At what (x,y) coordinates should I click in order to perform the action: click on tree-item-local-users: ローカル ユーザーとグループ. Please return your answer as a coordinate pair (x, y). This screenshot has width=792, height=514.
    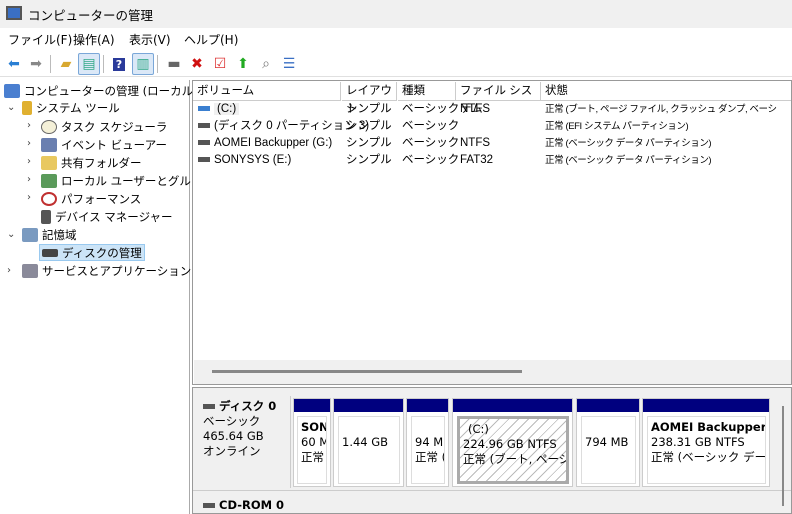
    Looking at the image, I should click on (127, 180).